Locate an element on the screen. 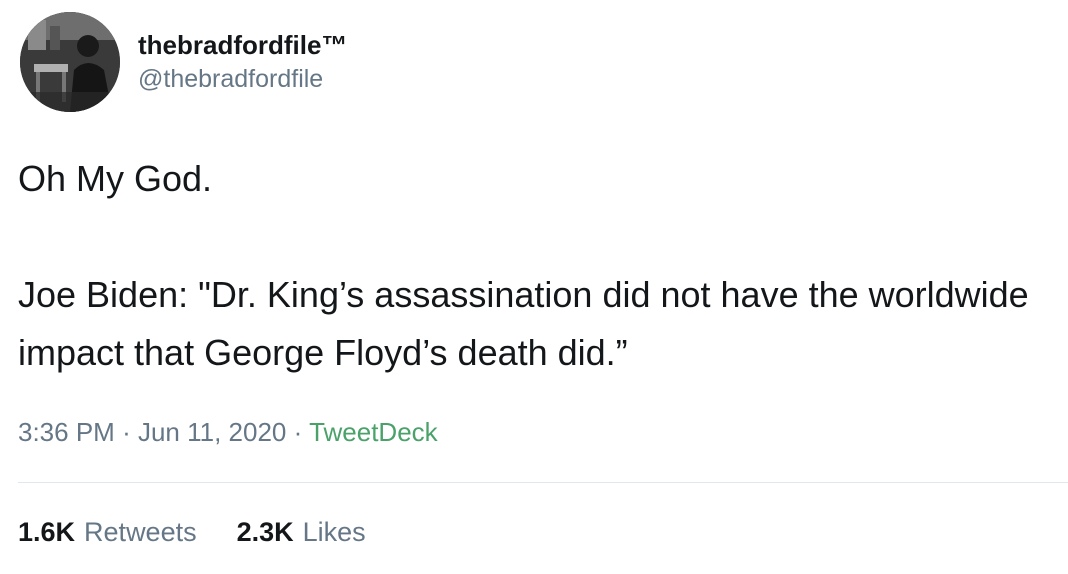  author-display-name: thebradfordfile™ is located at coordinates (242, 45).